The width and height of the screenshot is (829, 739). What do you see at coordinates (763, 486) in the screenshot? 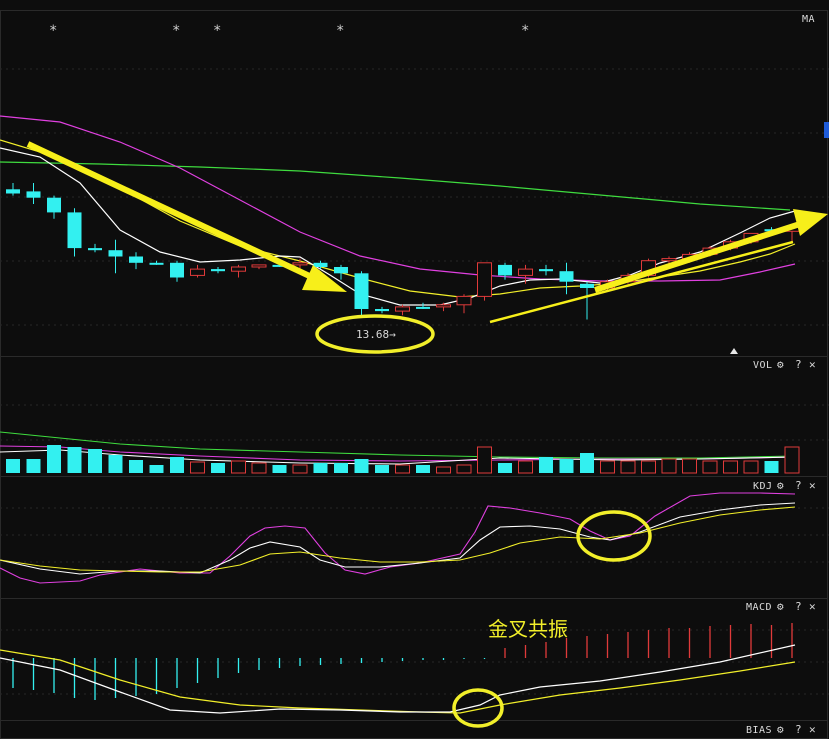
I see `kdj-panel-title: KDJ` at bounding box center [763, 486].